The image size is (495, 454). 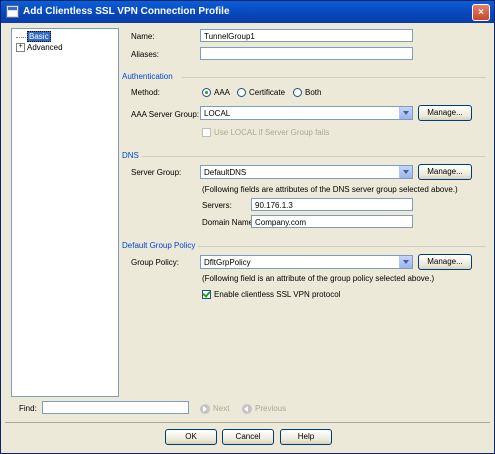 I want to click on tree-item-basic-label: Basic, so click(x=39, y=36).